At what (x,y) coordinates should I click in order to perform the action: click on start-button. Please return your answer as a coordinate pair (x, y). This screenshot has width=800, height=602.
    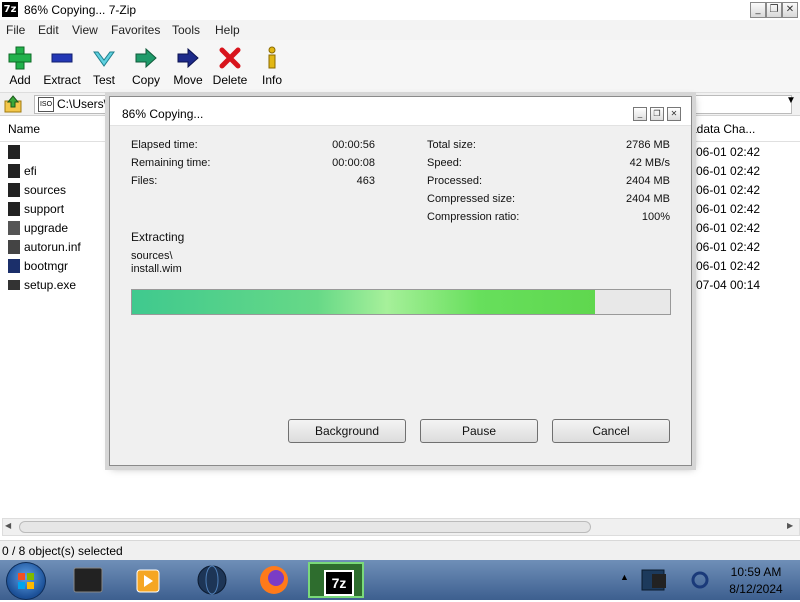
    Looking at the image, I should click on (26, 581).